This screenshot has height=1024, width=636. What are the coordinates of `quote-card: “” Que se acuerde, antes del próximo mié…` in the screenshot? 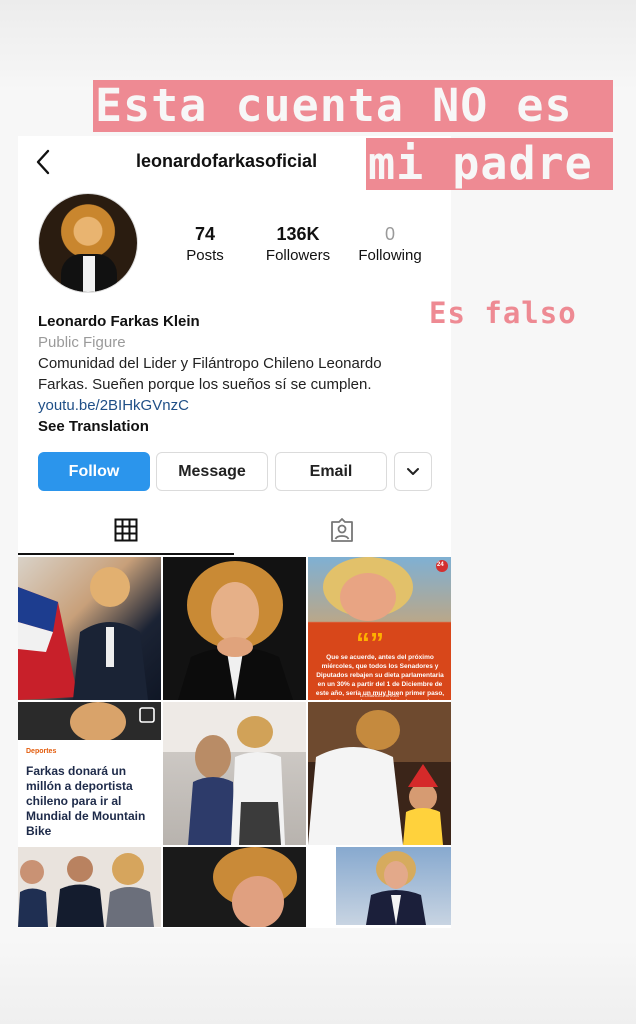 It's located at (379, 628).